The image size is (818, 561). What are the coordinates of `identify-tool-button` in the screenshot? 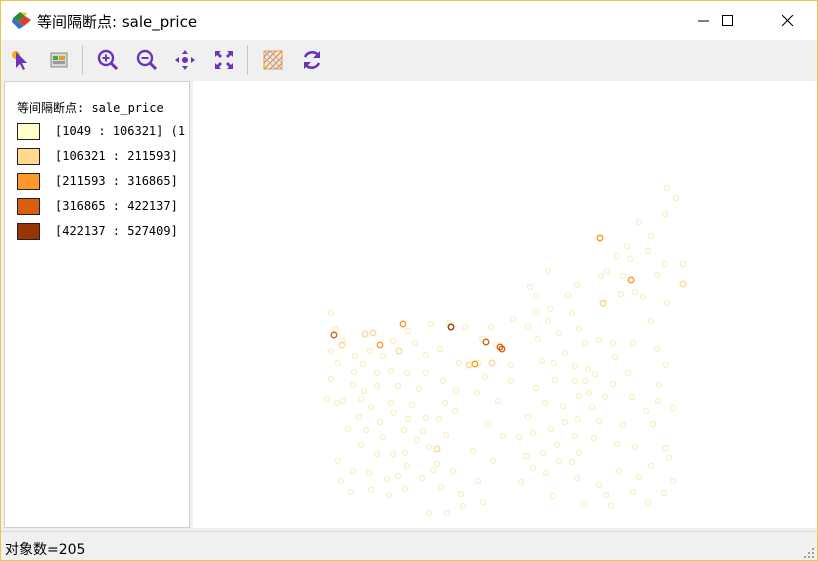 It's located at (59, 60).